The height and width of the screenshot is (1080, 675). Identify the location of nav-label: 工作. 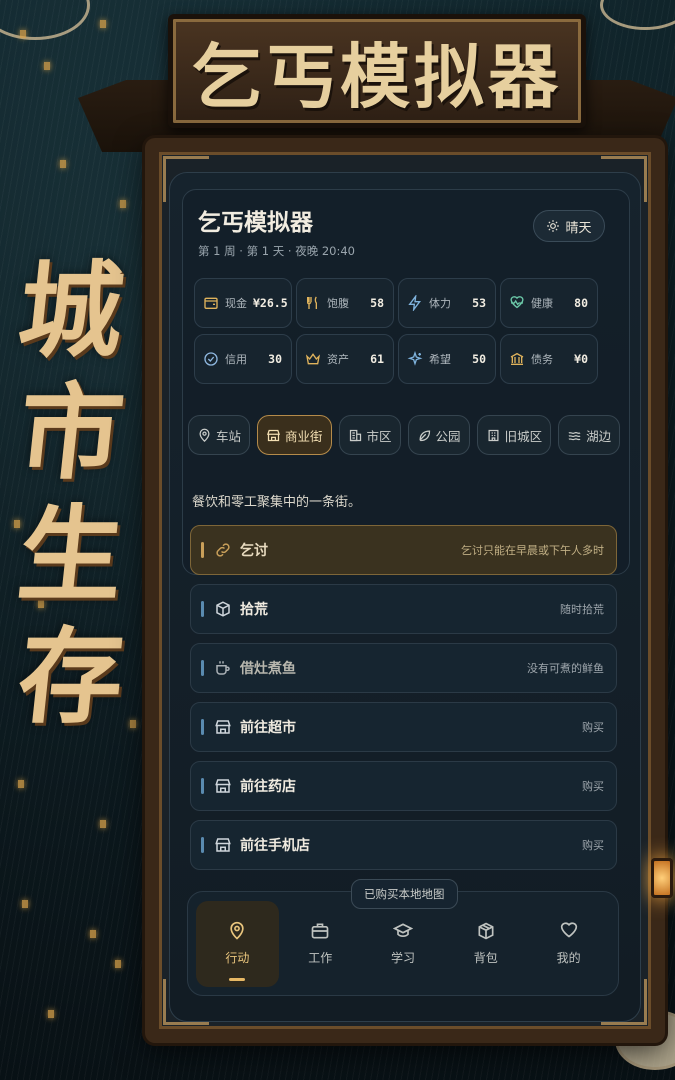
(320, 958).